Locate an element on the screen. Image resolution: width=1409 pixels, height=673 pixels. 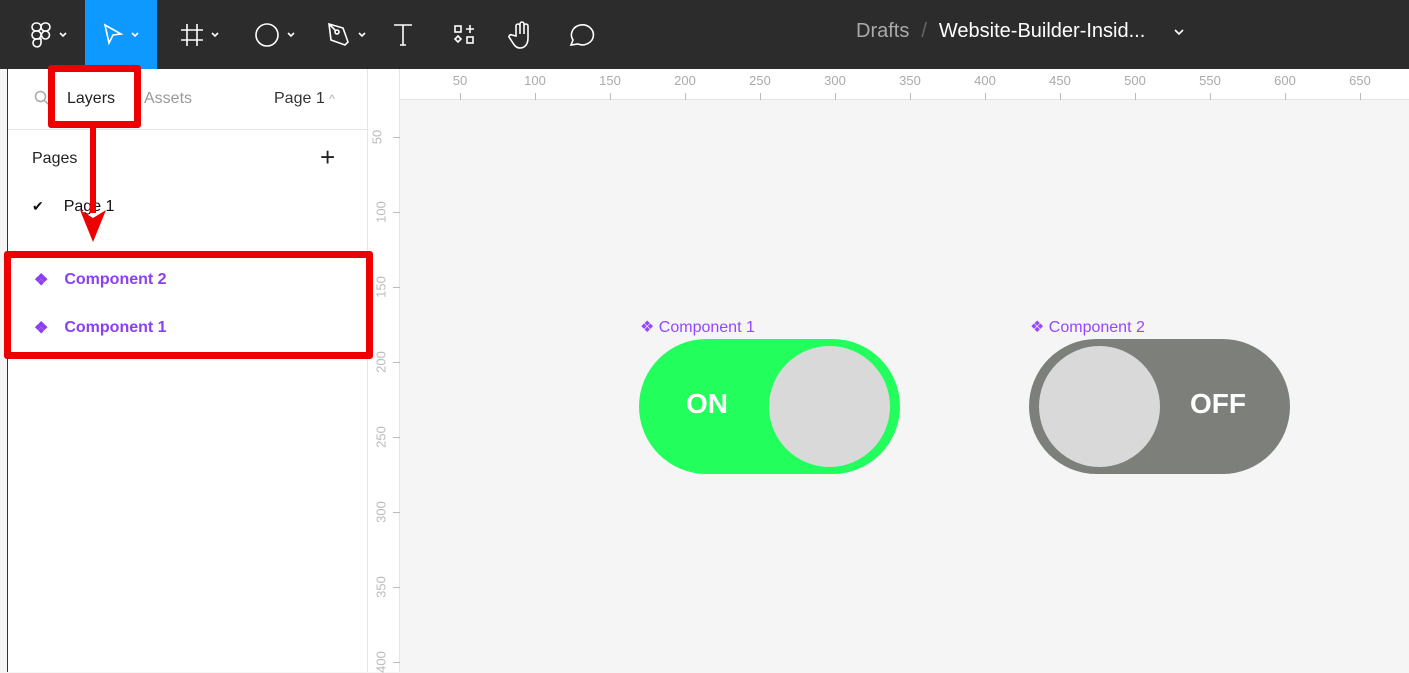
text-icon is located at coordinates (403, 34).